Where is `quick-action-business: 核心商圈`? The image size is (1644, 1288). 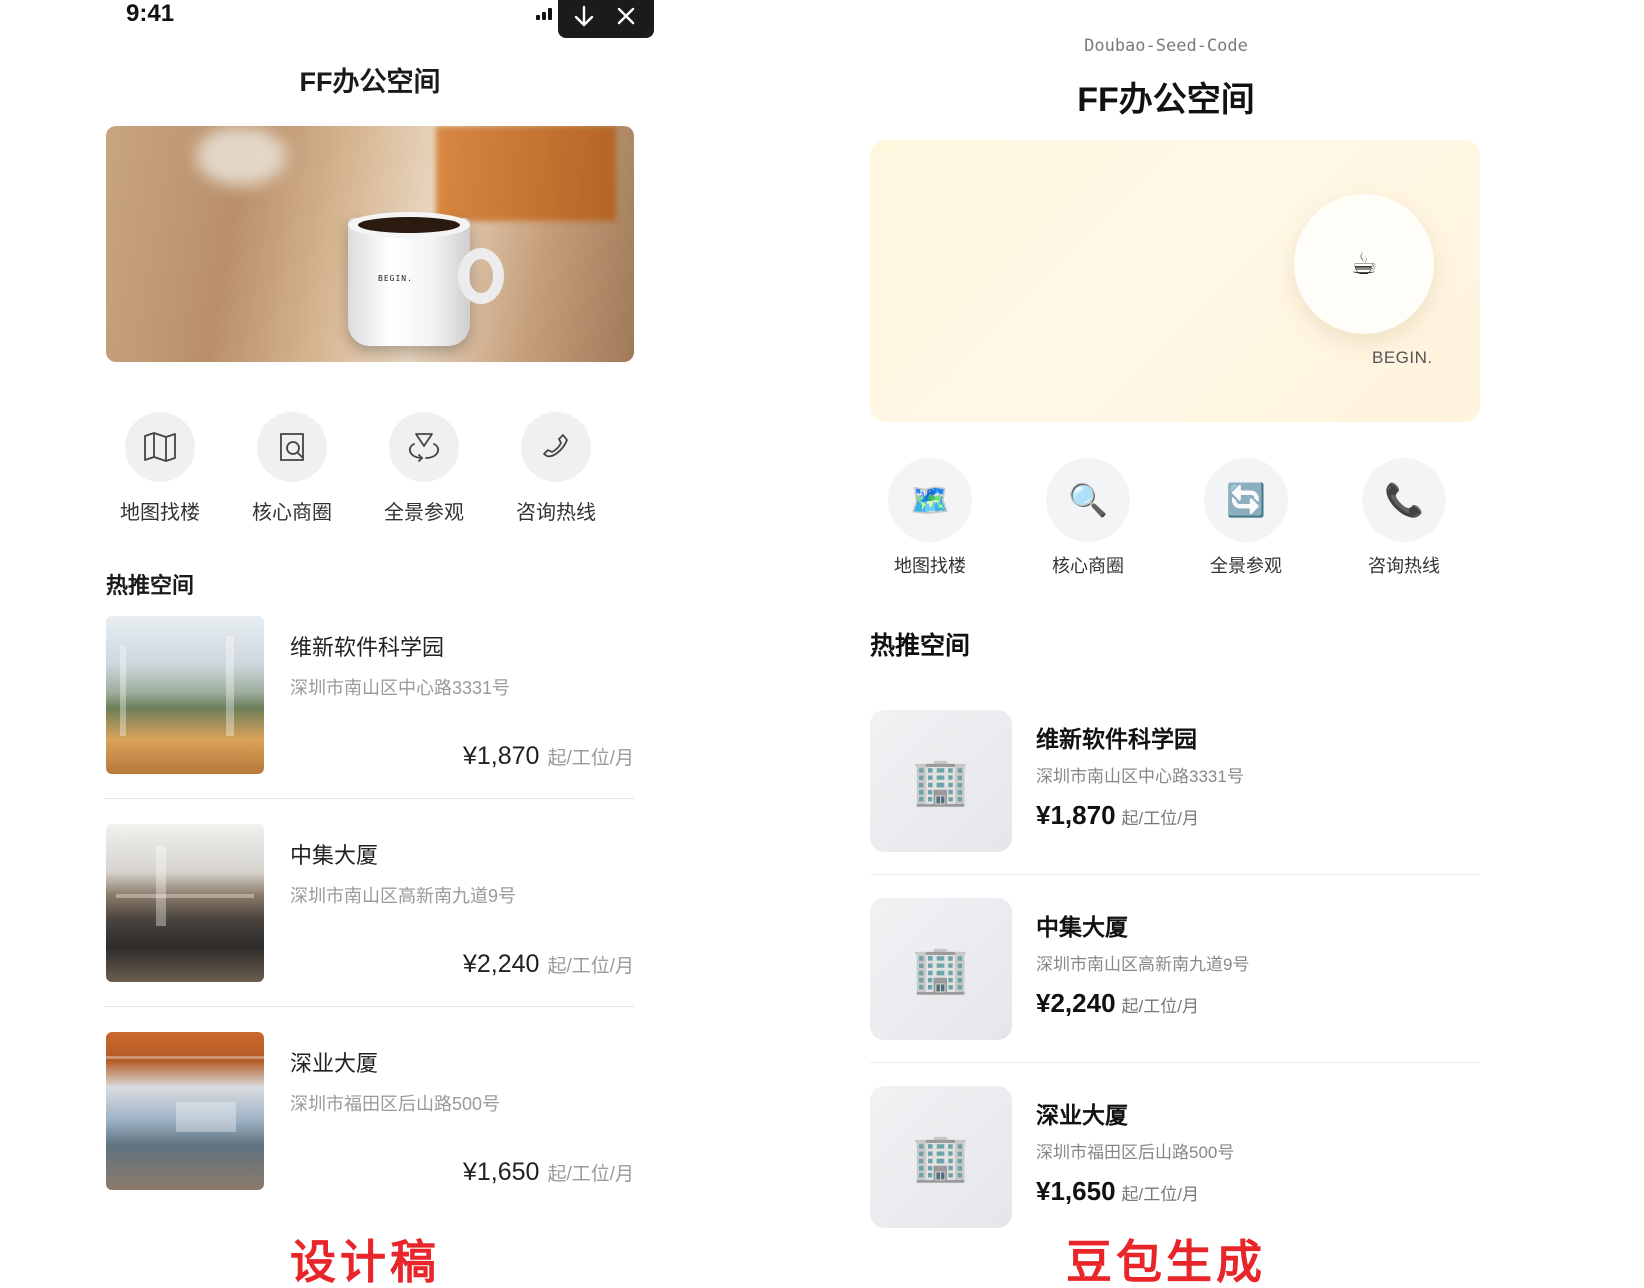
quick-action-business: 核心商圈 is located at coordinates (292, 468).